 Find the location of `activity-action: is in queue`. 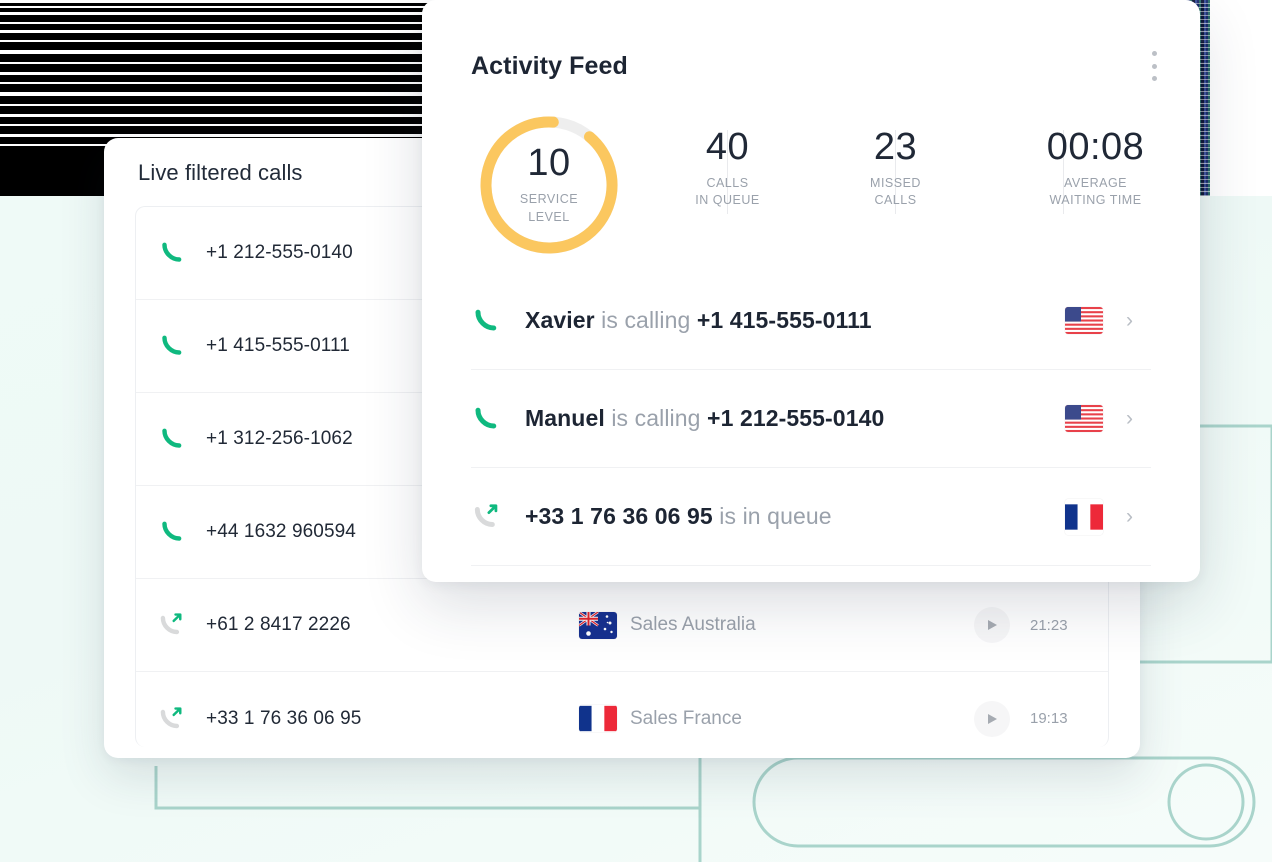

activity-action: is in queue is located at coordinates (772, 516).